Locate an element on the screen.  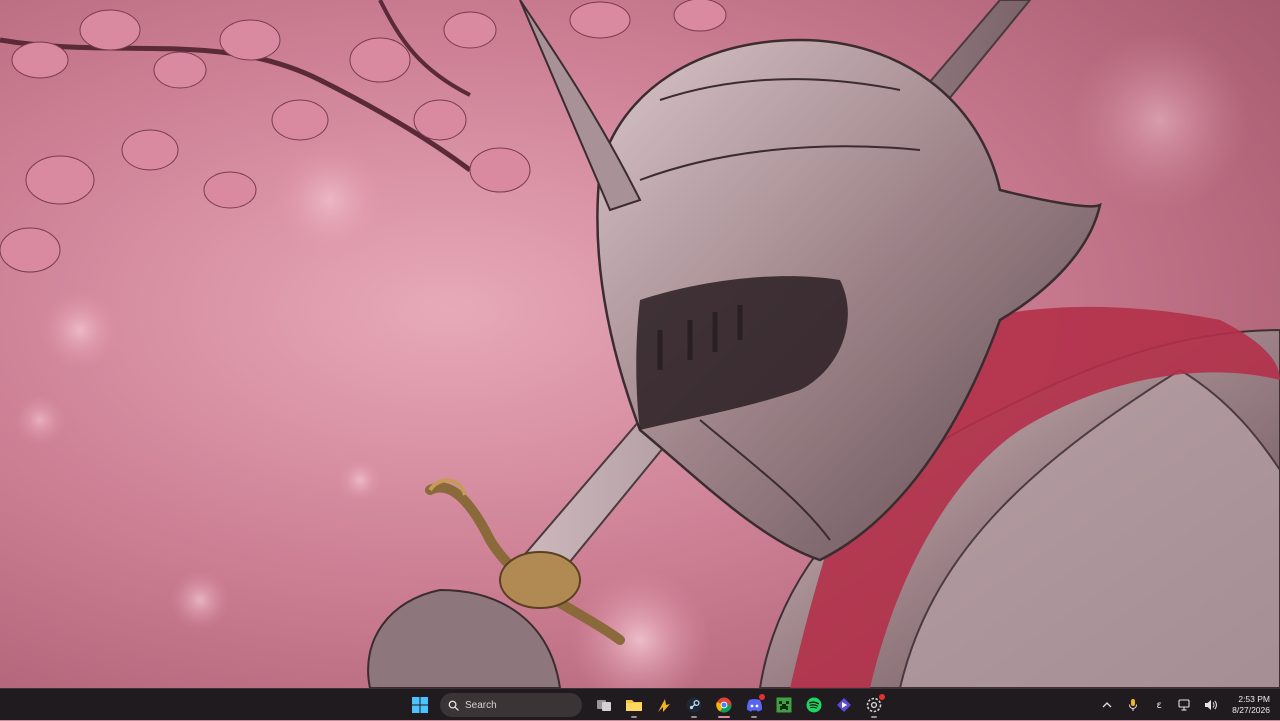
clock-time: 2:53 PM is located at coordinates (1254, 699).